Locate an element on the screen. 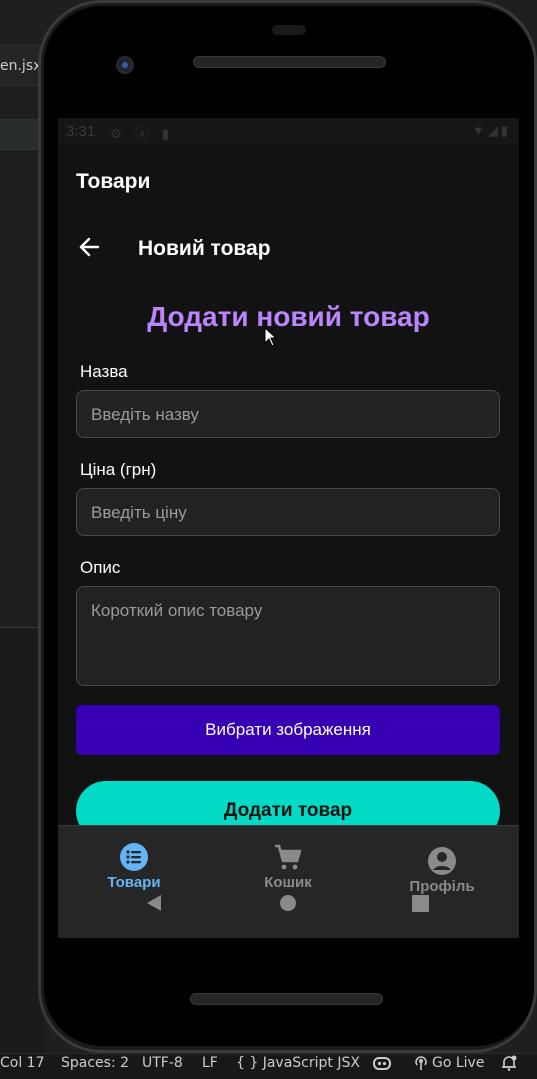 The height and width of the screenshot is (1079, 537). name-input: Введіть назву is located at coordinates (288, 414).